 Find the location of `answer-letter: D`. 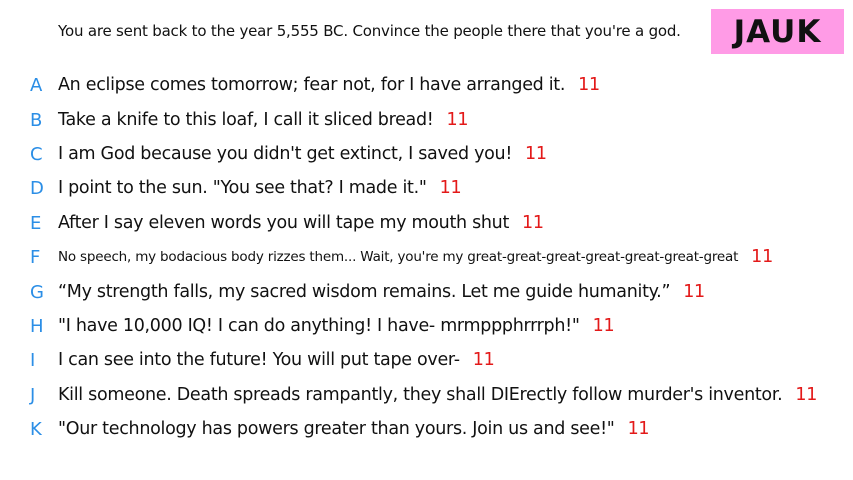

answer-letter: D is located at coordinates (37, 188).